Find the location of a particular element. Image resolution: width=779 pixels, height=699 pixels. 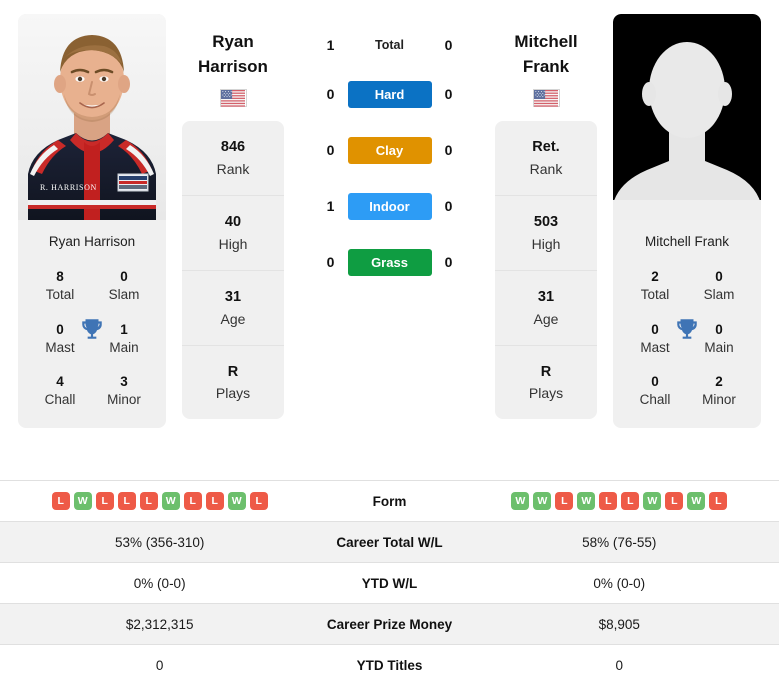

title-stat-value: 3 is located at coordinates (124, 382).